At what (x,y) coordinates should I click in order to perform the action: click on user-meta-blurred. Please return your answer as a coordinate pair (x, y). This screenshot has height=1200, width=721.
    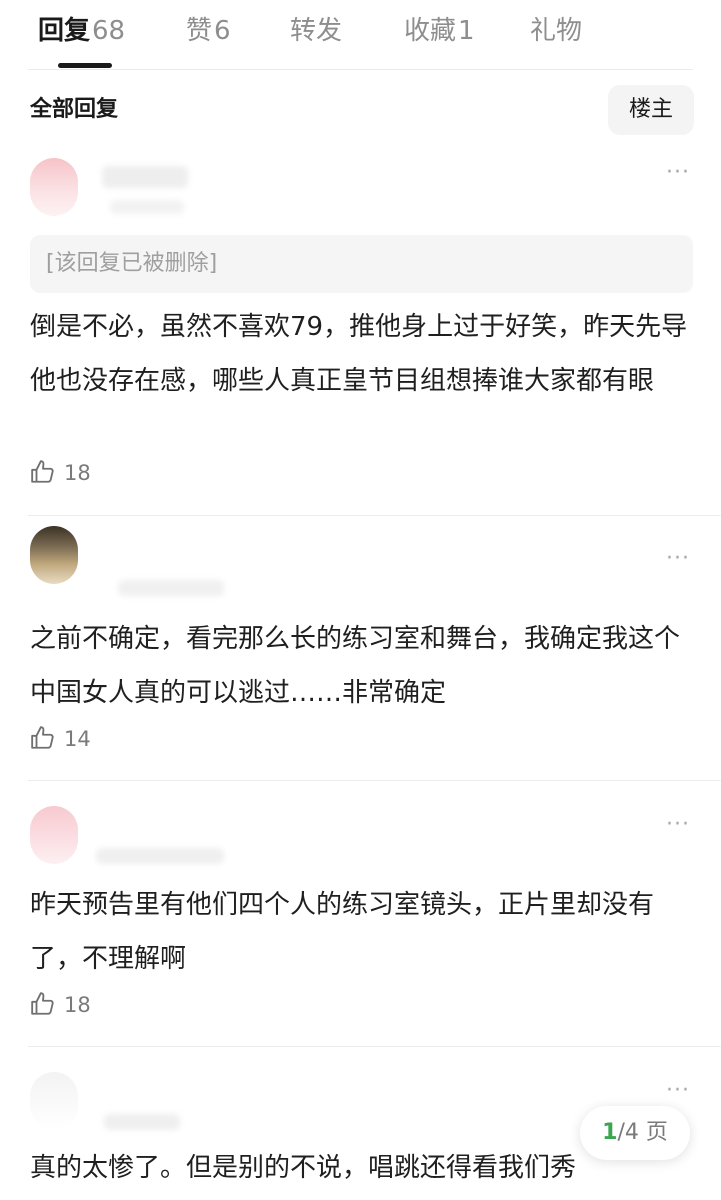
    Looking at the image, I should click on (147, 207).